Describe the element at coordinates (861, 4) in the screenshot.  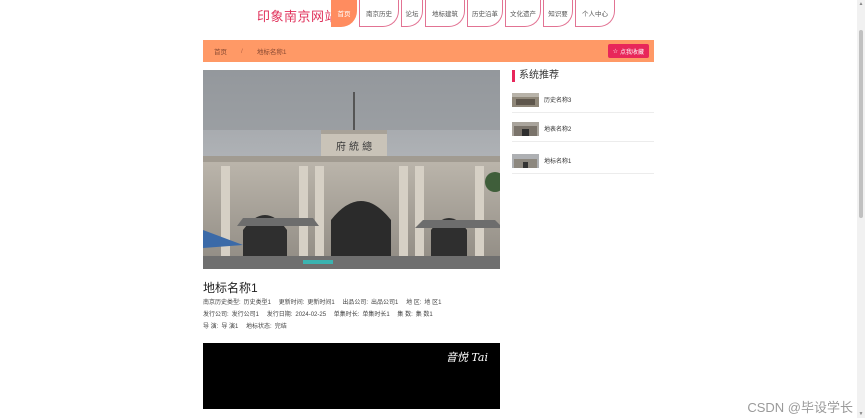
I see `scroll-up-icon: ▲` at that location.